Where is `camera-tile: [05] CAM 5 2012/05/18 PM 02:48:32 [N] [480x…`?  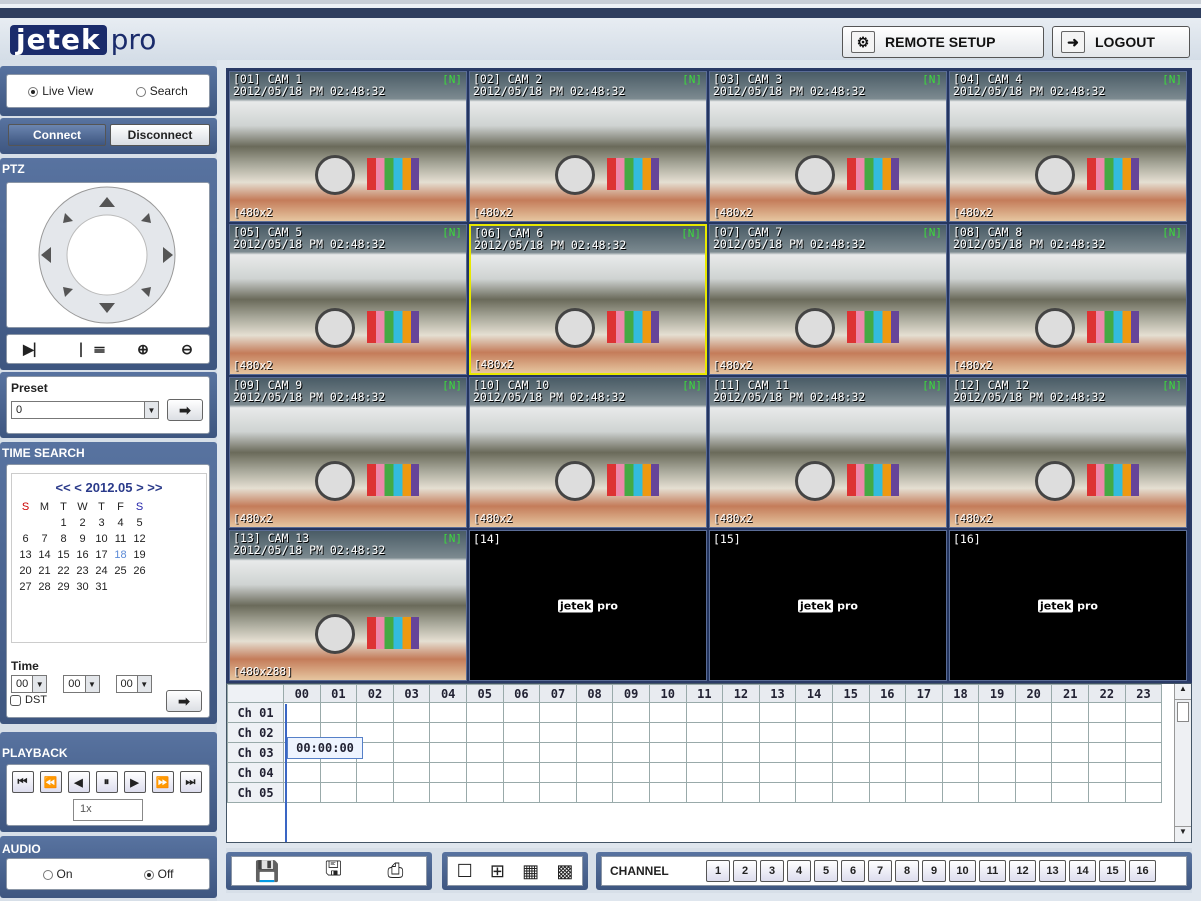 camera-tile: [05] CAM 5 2012/05/18 PM 02:48:32 [N] [480x… is located at coordinates (348, 299).